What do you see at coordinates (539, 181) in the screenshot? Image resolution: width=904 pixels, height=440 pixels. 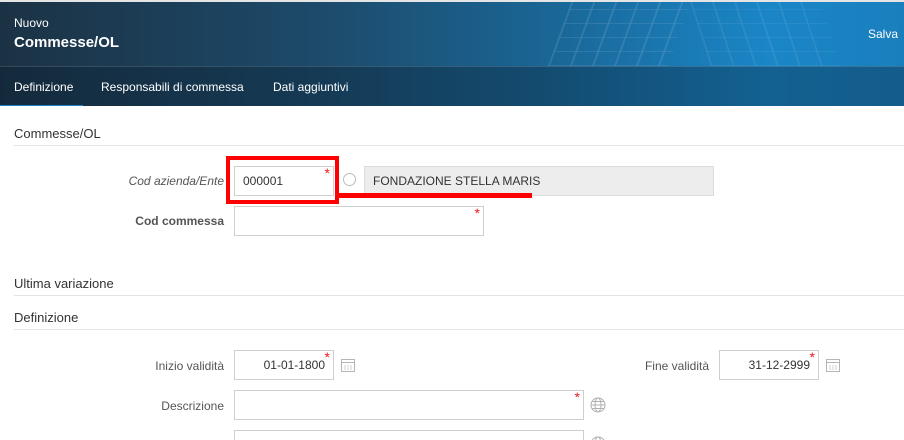 I see `azienda-name-display: FONDAZIONE STELLA MARIS` at bounding box center [539, 181].